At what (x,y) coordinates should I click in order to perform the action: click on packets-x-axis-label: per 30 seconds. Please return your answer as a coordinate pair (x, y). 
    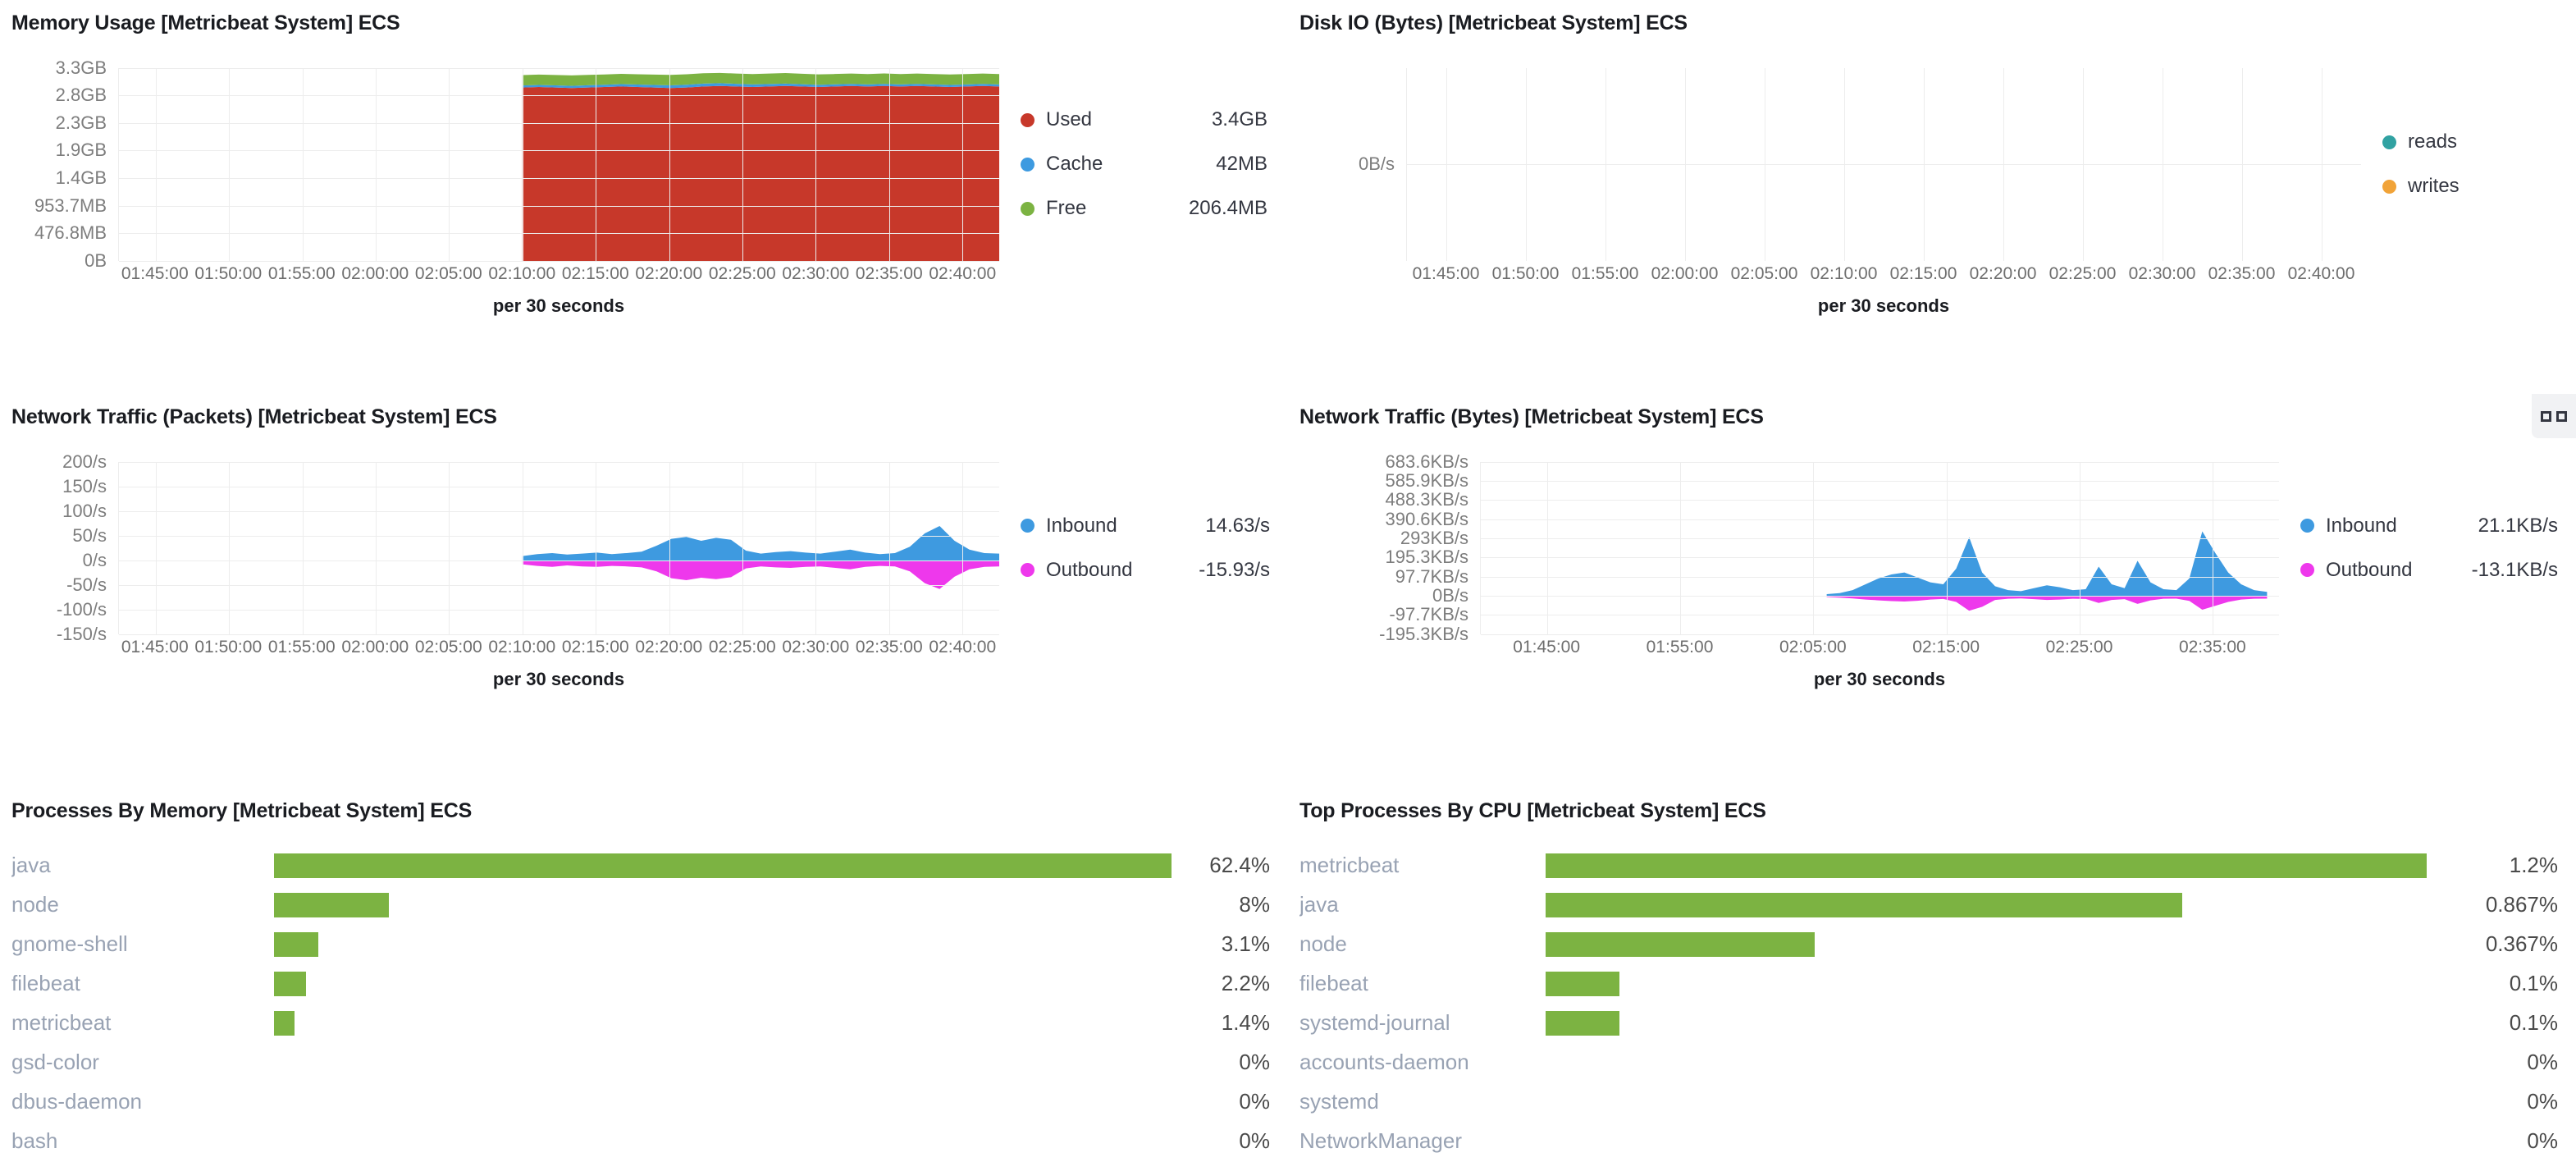
    Looking at the image, I should click on (558, 678).